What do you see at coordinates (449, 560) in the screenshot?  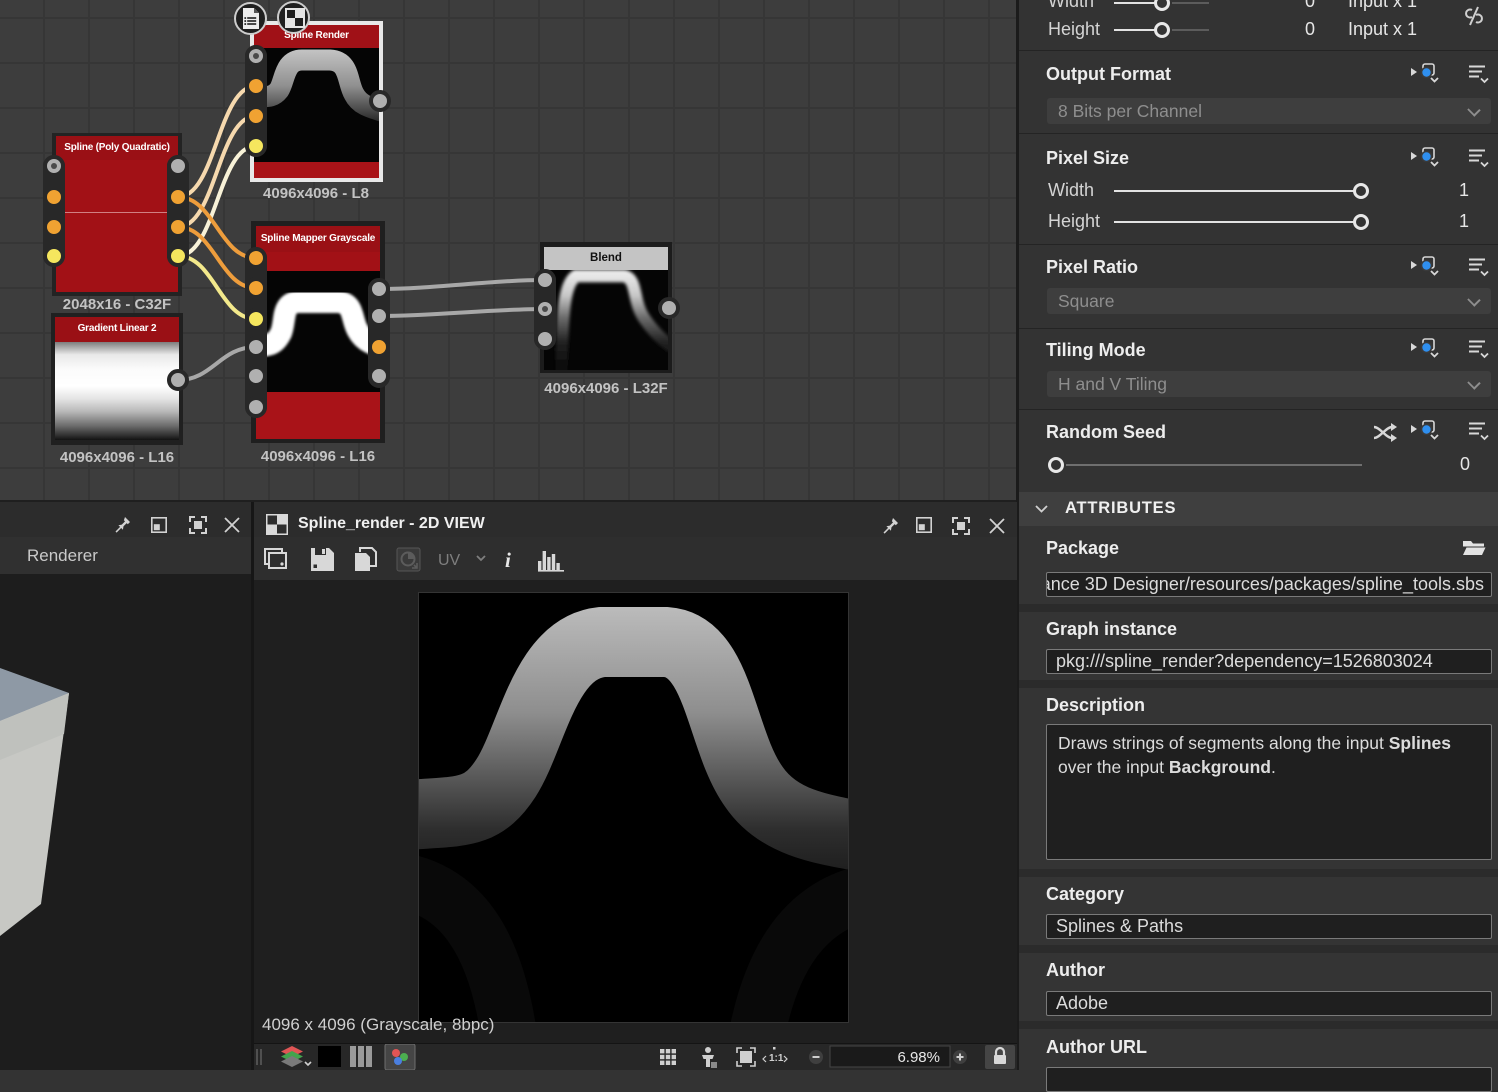 I see `svg-text: UV` at bounding box center [449, 560].